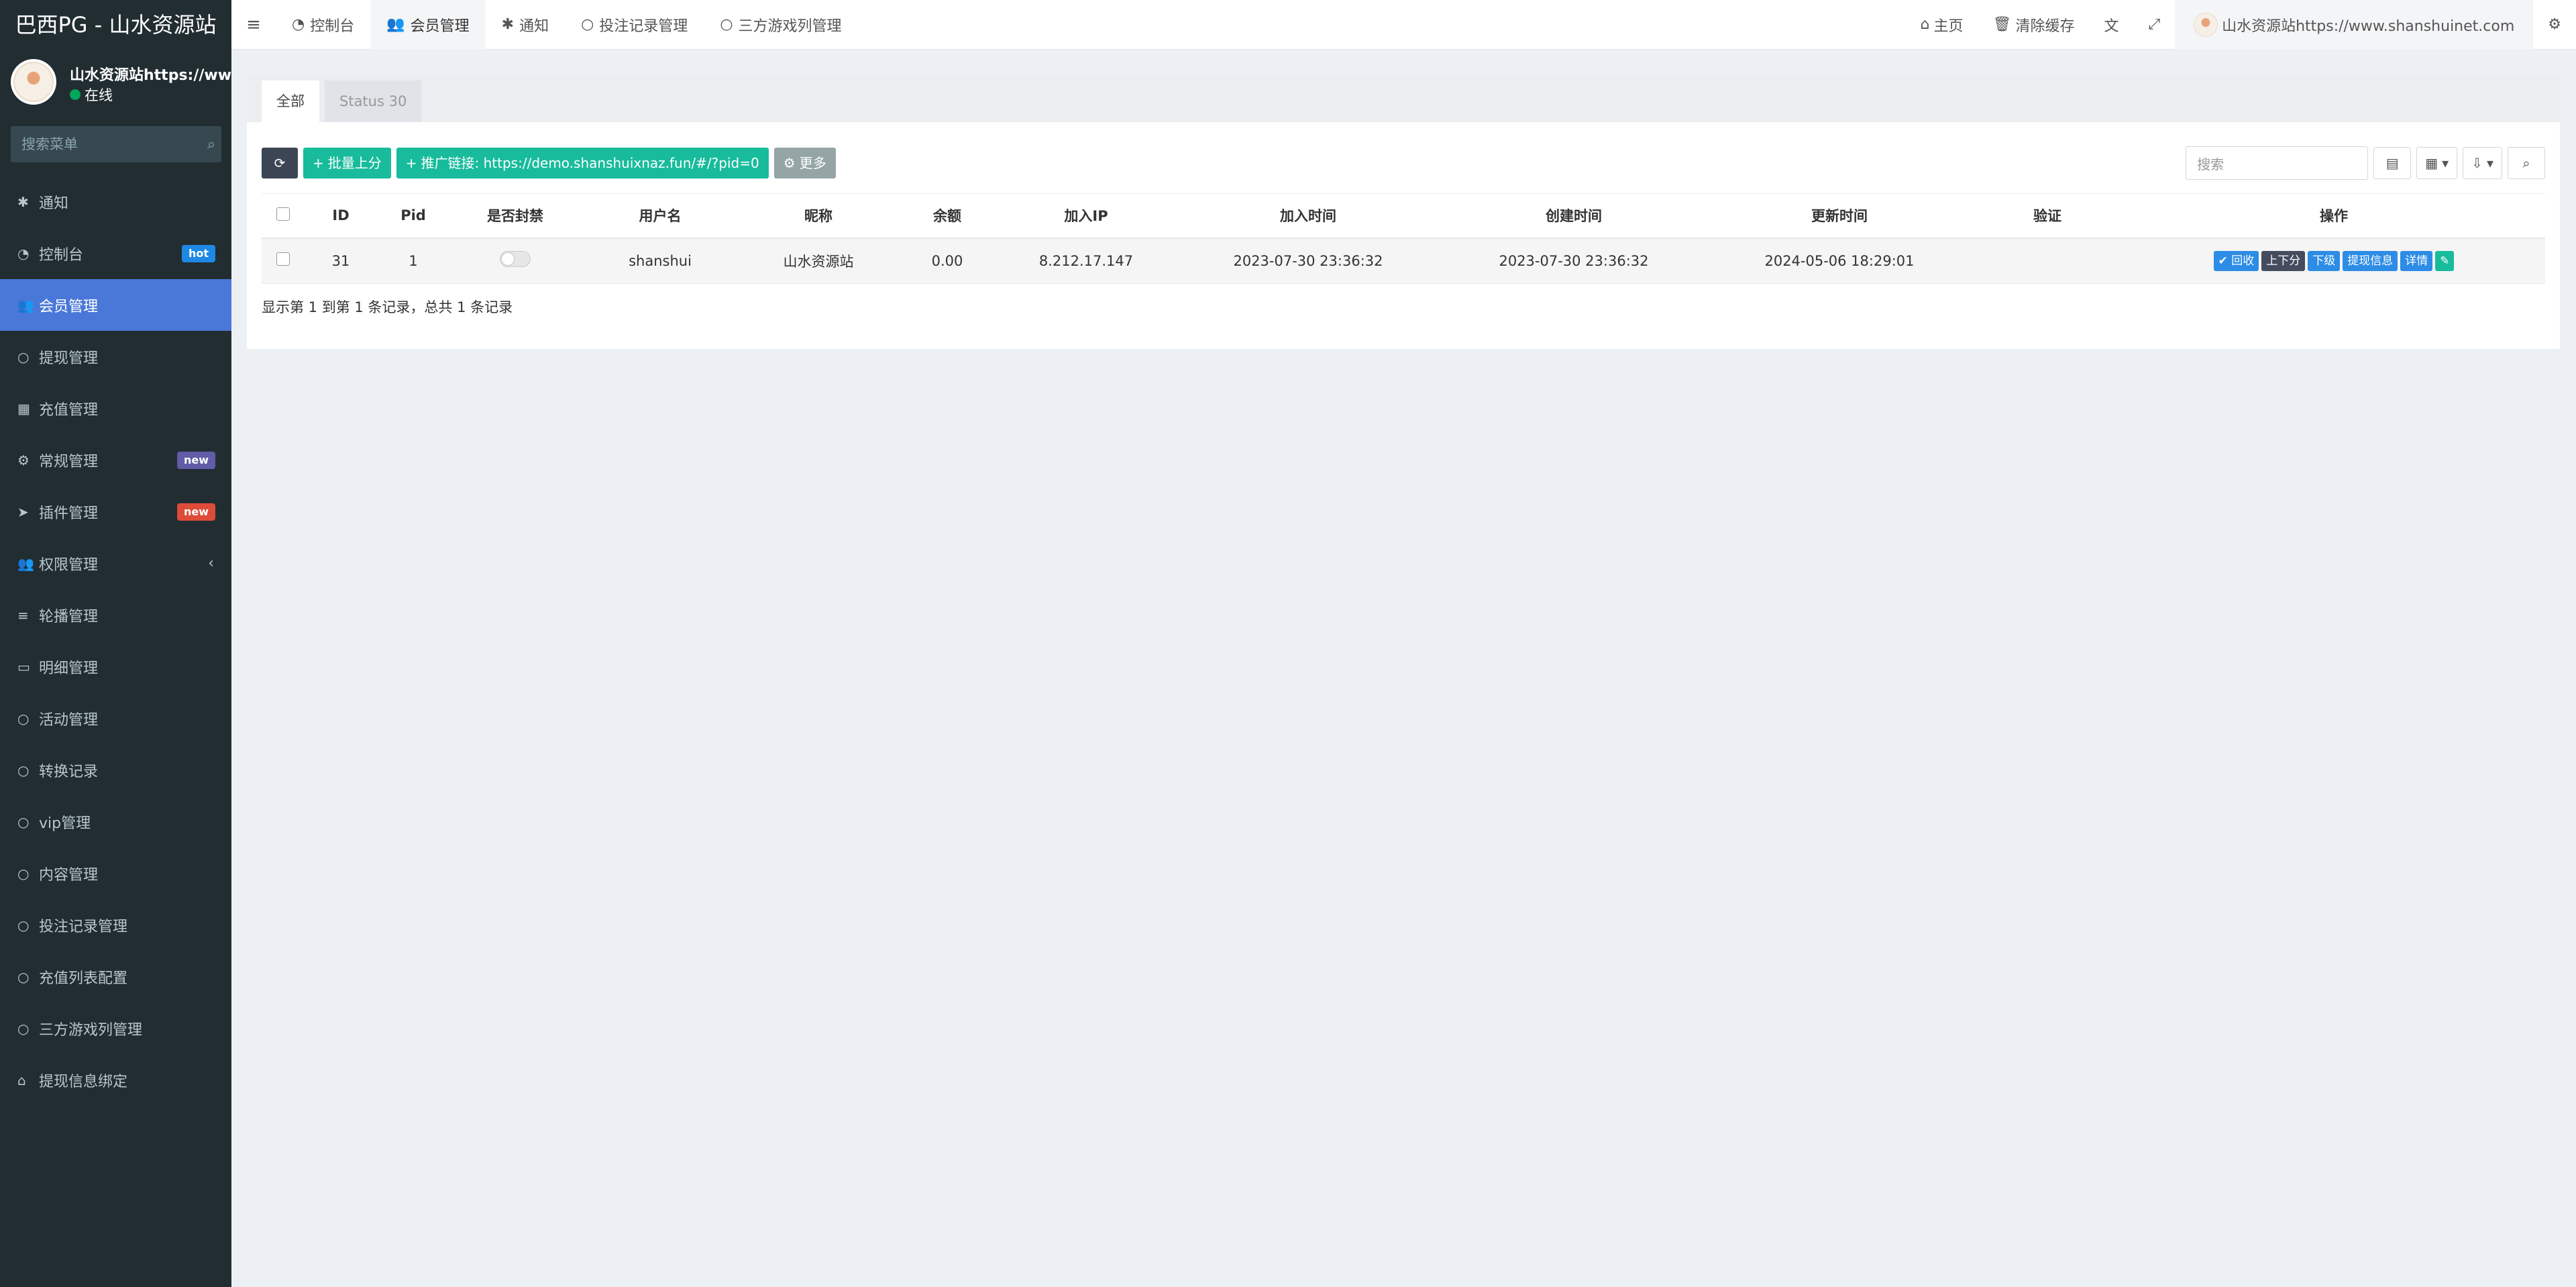 The height and width of the screenshot is (1287, 2576). I want to click on column-header: 是否封禁, so click(515, 216).